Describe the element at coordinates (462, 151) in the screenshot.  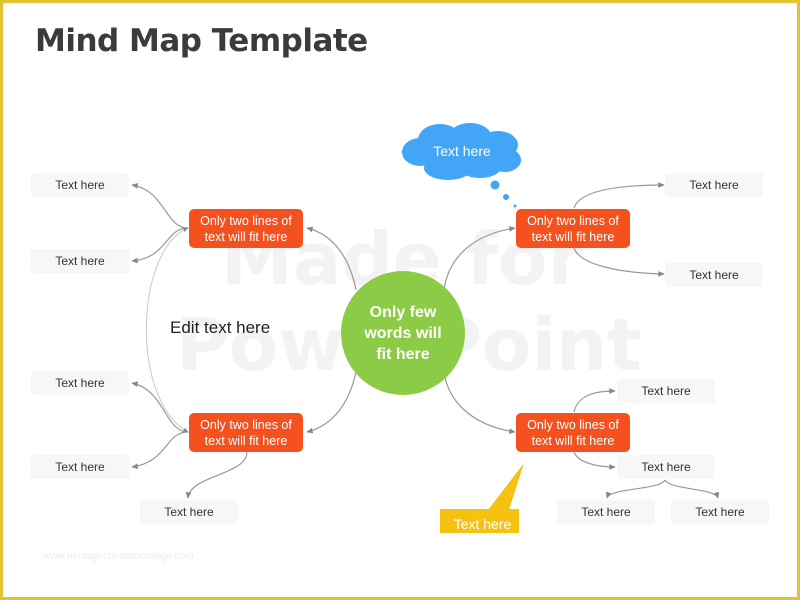
I see `thought-cloud-label: Text here` at that location.